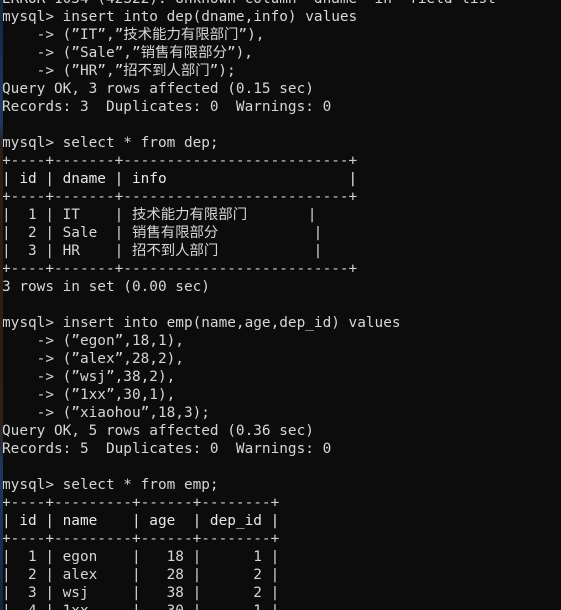 Image resolution: width=561 pixels, height=610 pixels. Describe the element at coordinates (1, 305) in the screenshot. I see `window-left-edge-accent` at that location.